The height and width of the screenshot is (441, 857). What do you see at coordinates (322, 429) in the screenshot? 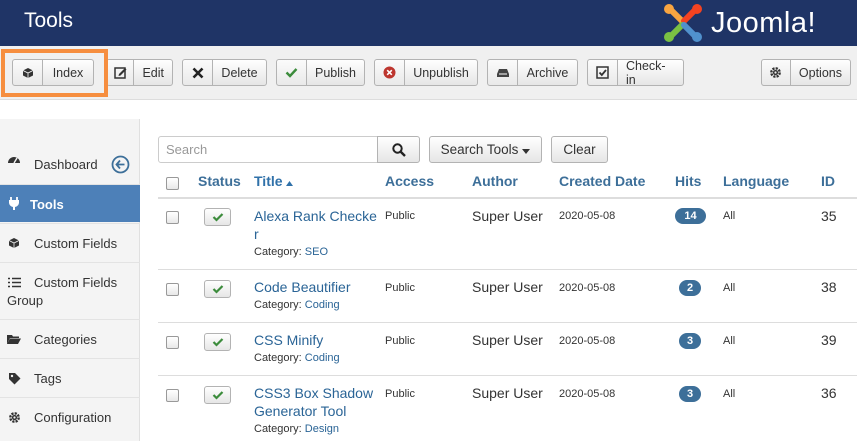
I see `category-link: Design` at bounding box center [322, 429].